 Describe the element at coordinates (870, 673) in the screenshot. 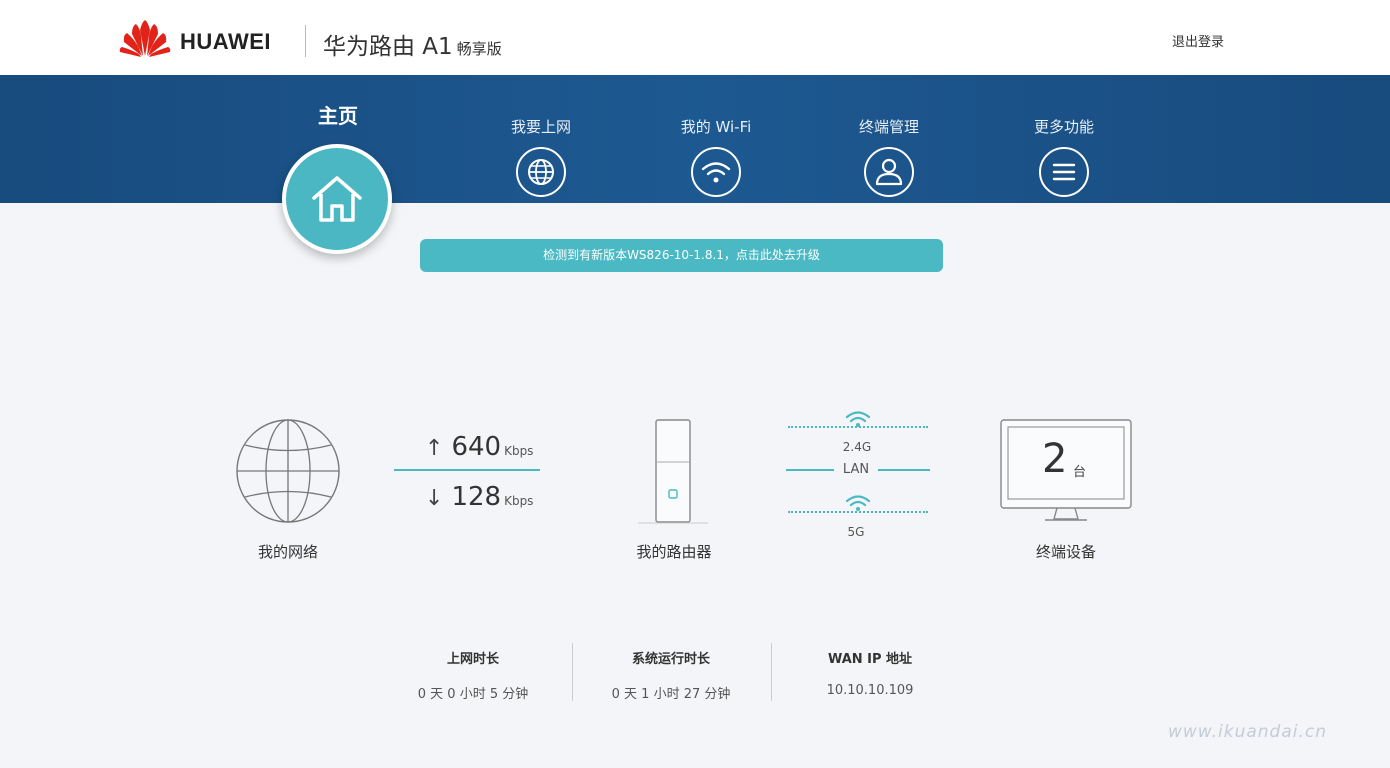

I see `info-wan-ip: WAN IP 地址 10.10.10.109` at that location.